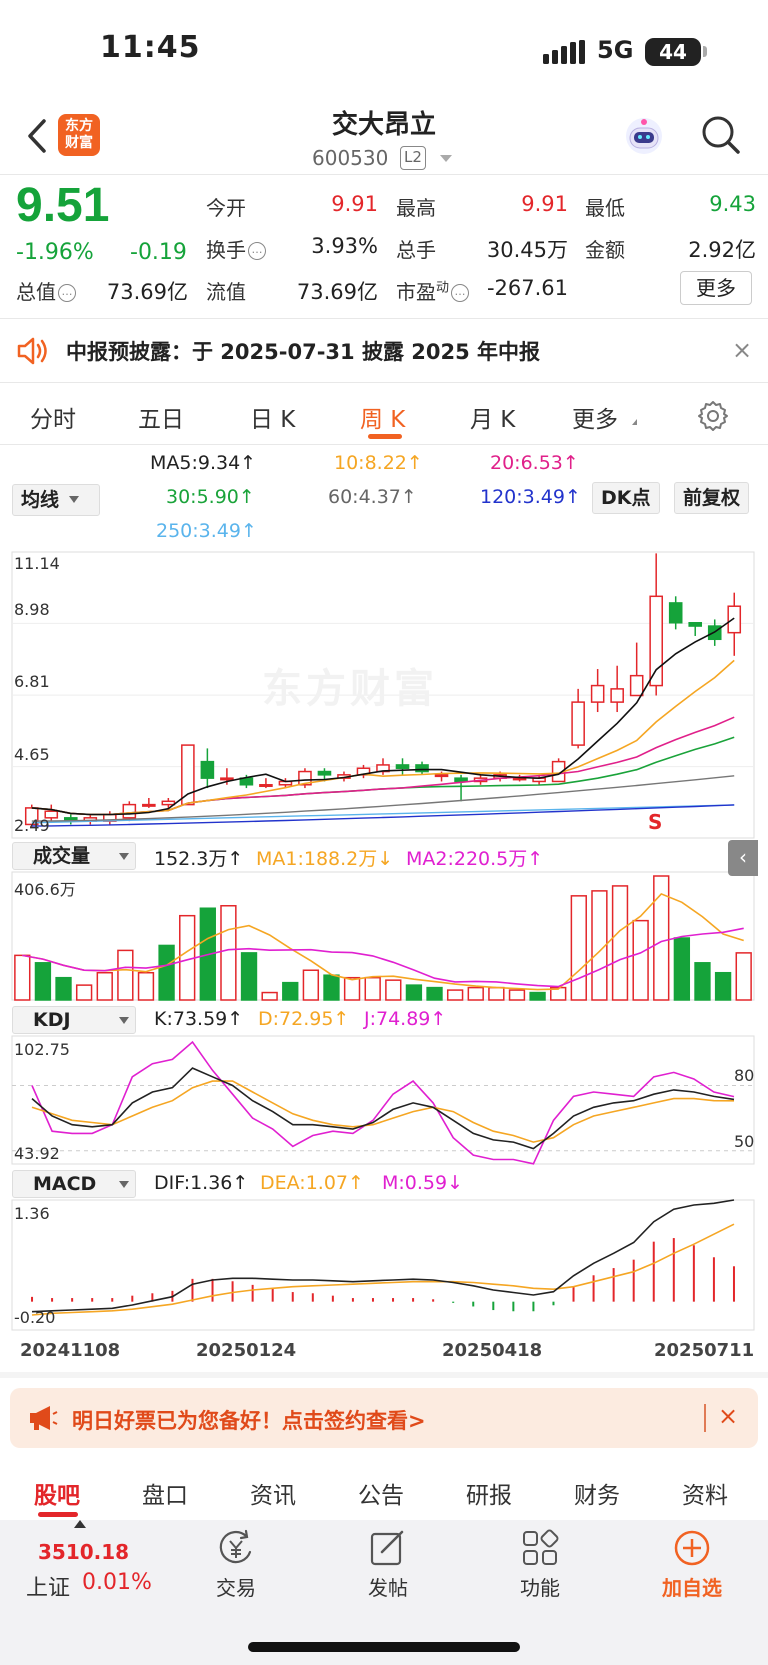 The height and width of the screenshot is (1665, 768). Describe the element at coordinates (32, 351) in the screenshot. I see `speaker-icon` at that location.